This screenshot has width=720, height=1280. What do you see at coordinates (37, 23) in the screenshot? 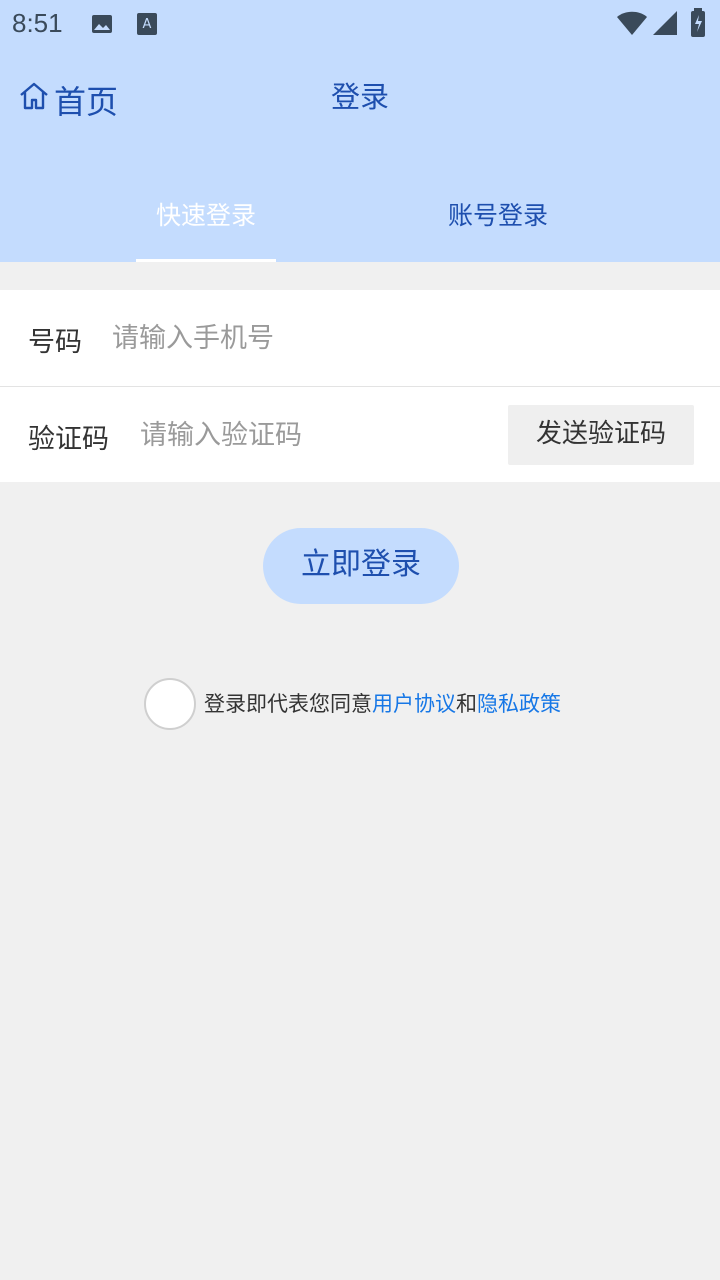
I see `status-time: 8:51` at bounding box center [37, 23].